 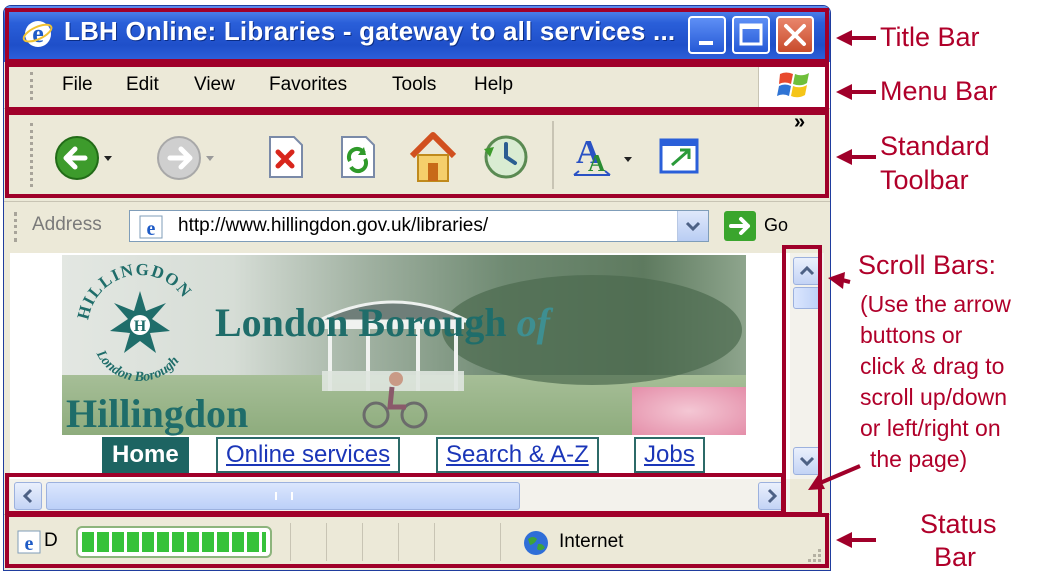 I want to click on annotation-title-bar: Title Bar, so click(x=930, y=37).